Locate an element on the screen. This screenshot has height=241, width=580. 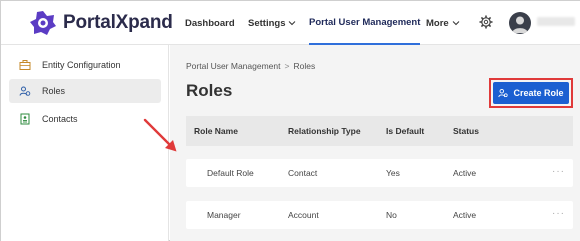
table-row: Default Role Contact Yes Active ··· is located at coordinates (379, 173).